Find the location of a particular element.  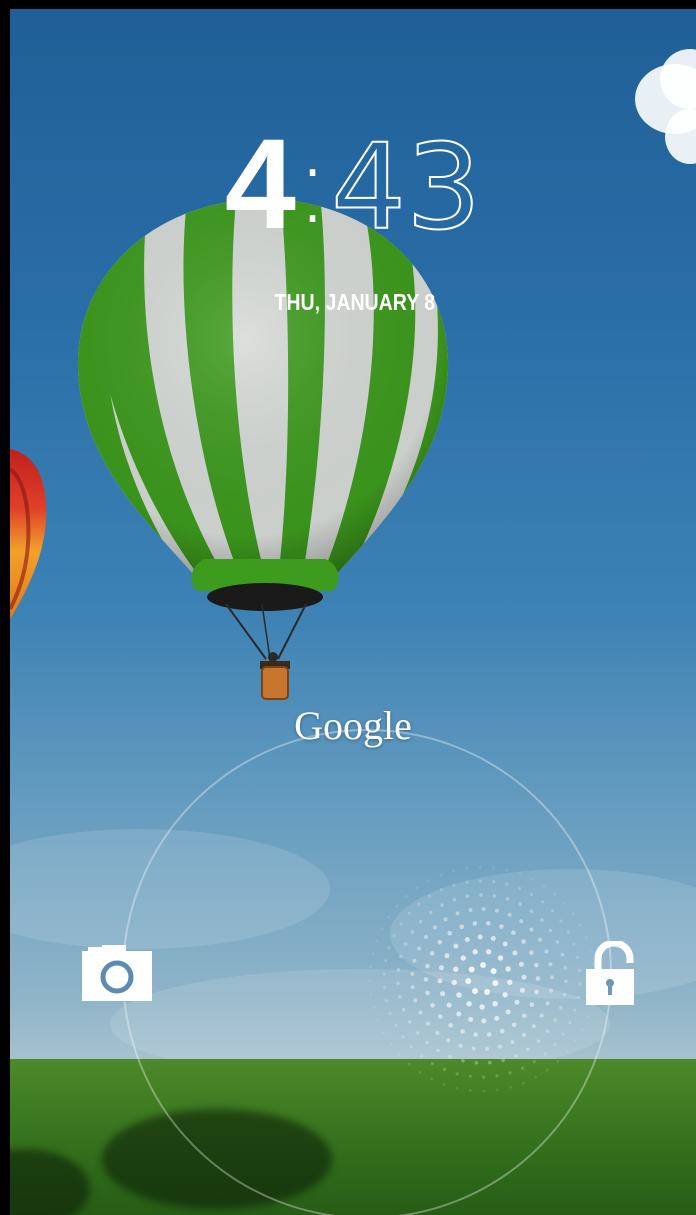

unlock-icon is located at coordinates (610, 974).